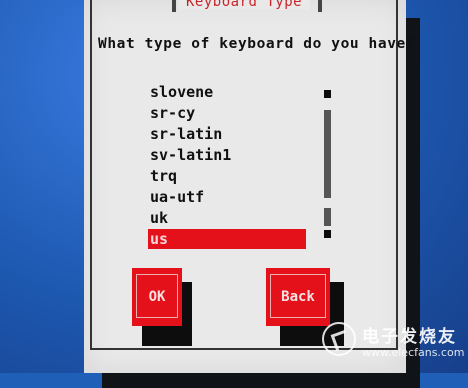  I want to click on dialog-prompt: What type of keyboard do you have?, so click(257, 44).